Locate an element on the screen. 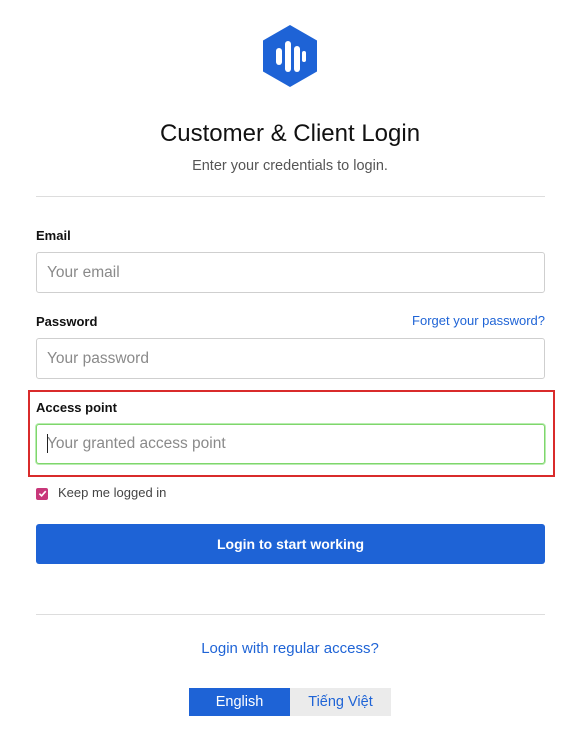  page-subtitle: Enter your credentials to login. is located at coordinates (290, 166).